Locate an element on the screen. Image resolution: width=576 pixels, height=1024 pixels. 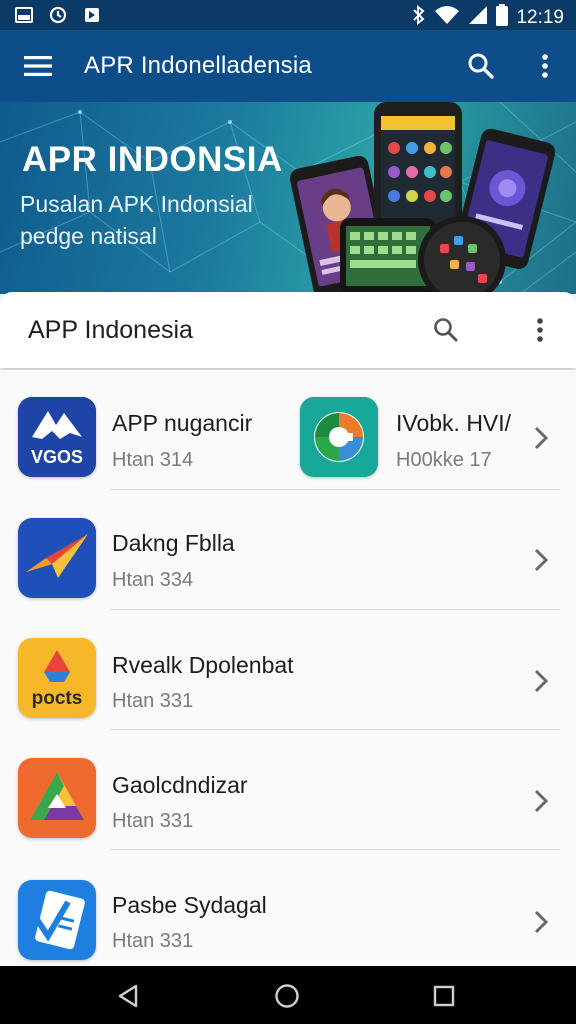
home-button is located at coordinates (287, 996).